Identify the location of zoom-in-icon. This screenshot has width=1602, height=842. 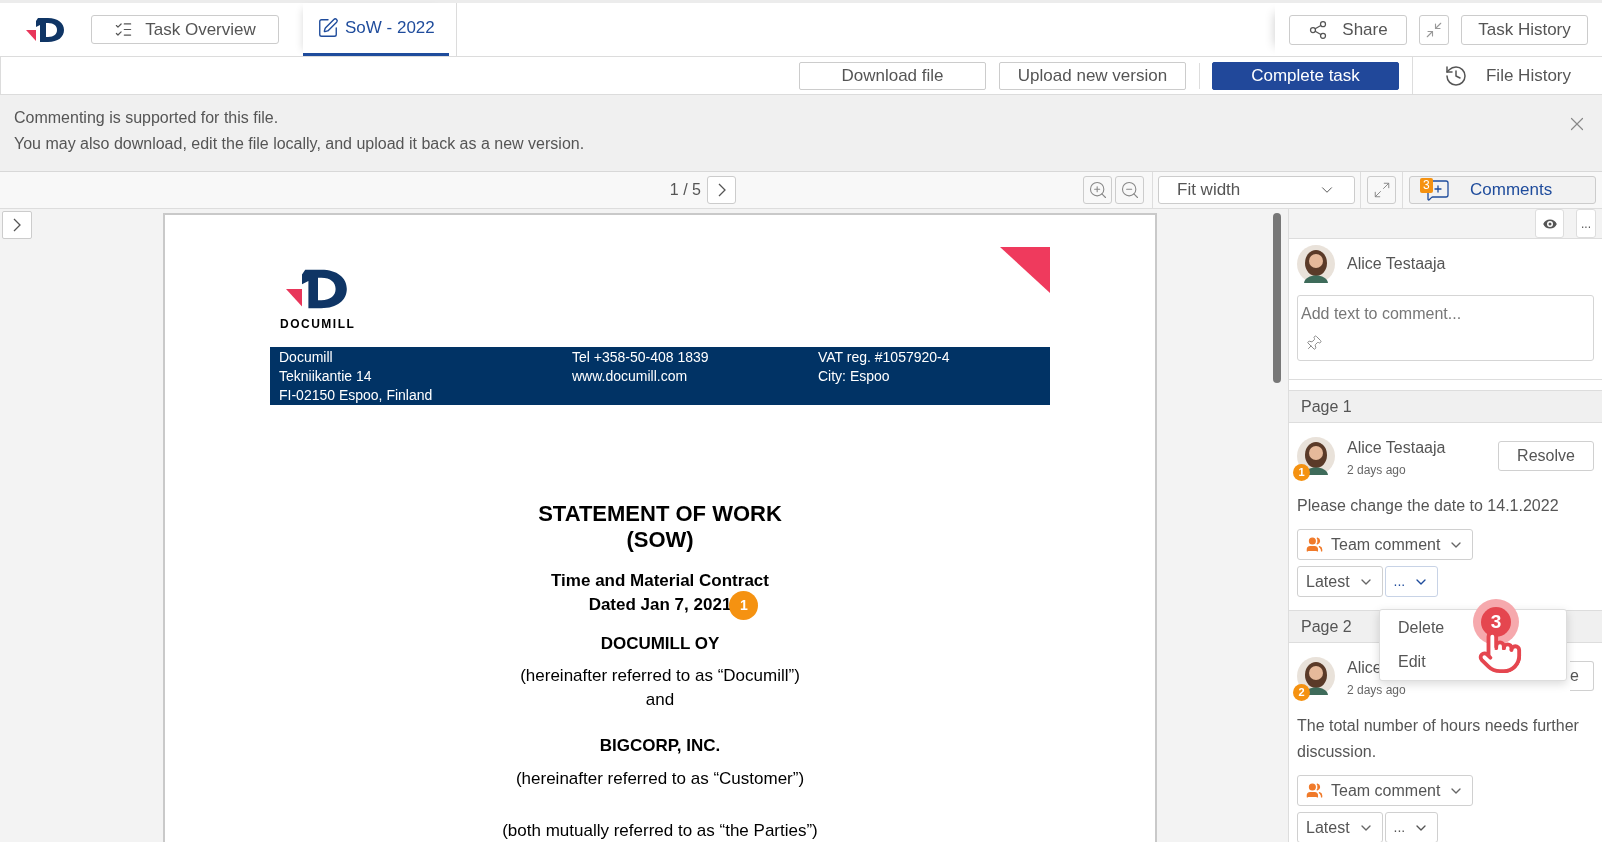
(1097, 190).